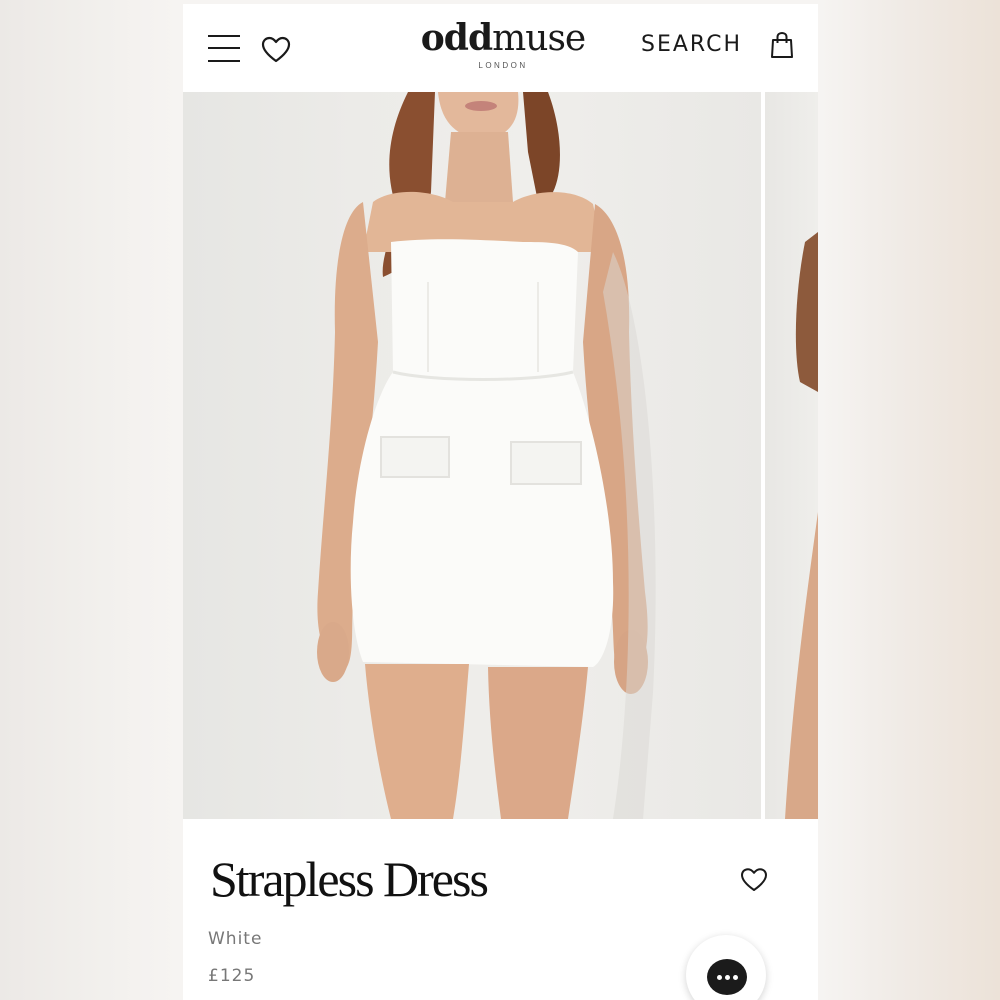 This screenshot has height=1000, width=1000. What do you see at coordinates (500, 909) in the screenshot?
I see `product-info: Strapless Dress White £125` at bounding box center [500, 909].